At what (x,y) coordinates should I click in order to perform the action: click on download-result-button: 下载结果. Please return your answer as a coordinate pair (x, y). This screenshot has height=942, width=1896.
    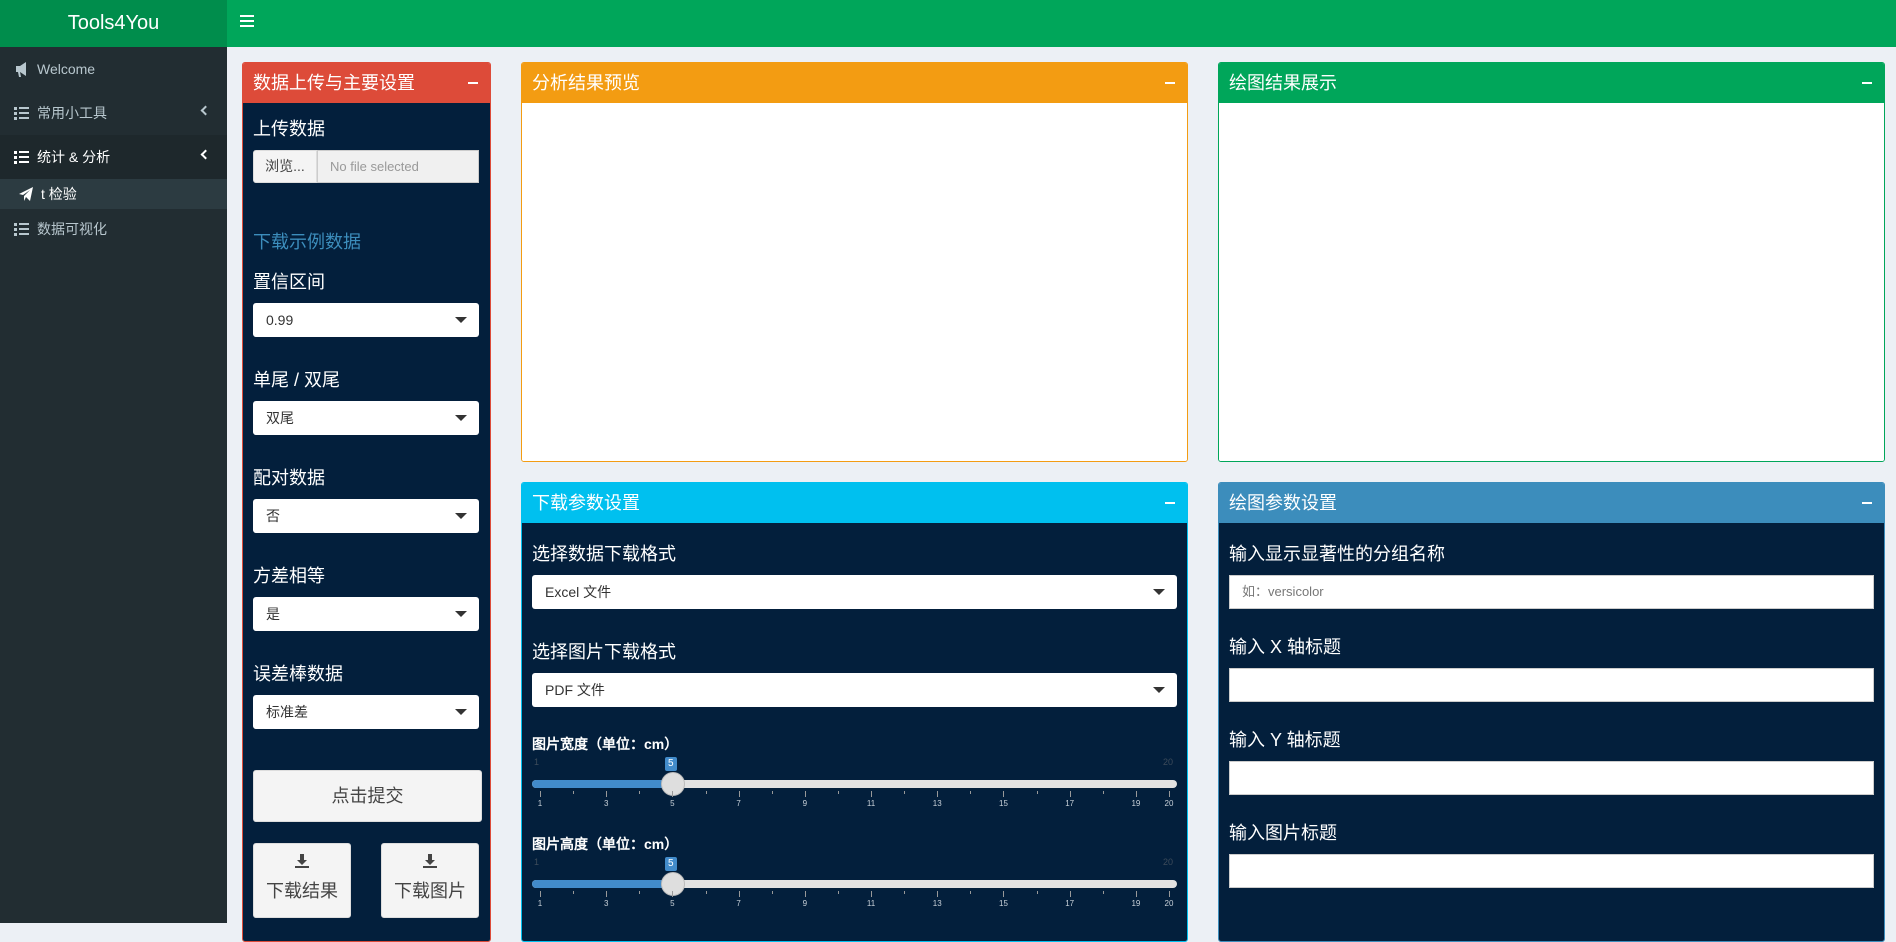
    Looking at the image, I should click on (302, 880).